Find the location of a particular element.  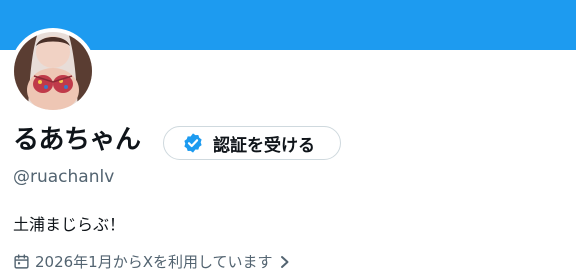

calendar-icon is located at coordinates (21, 261).